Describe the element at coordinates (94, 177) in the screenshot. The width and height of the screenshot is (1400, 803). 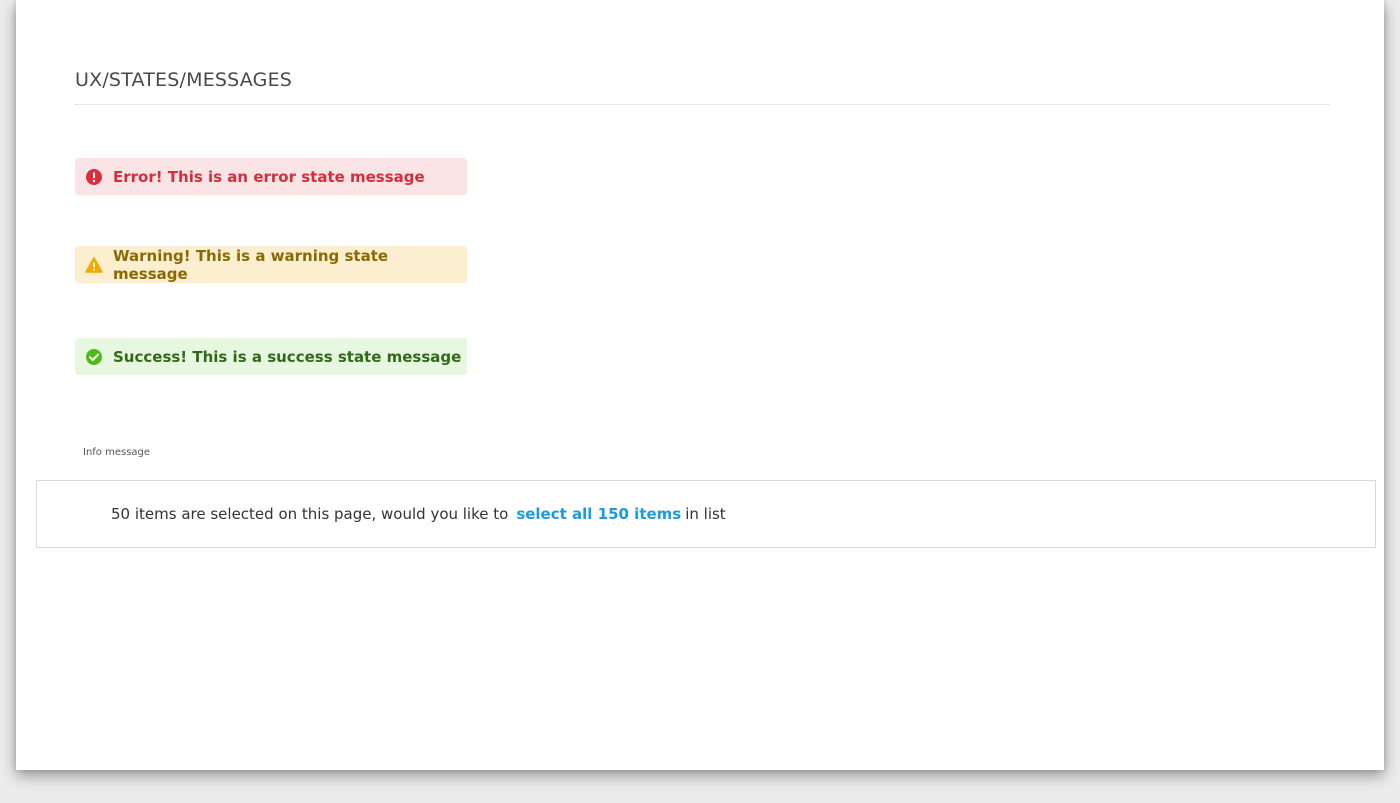
I see `error-circle-icon` at that location.